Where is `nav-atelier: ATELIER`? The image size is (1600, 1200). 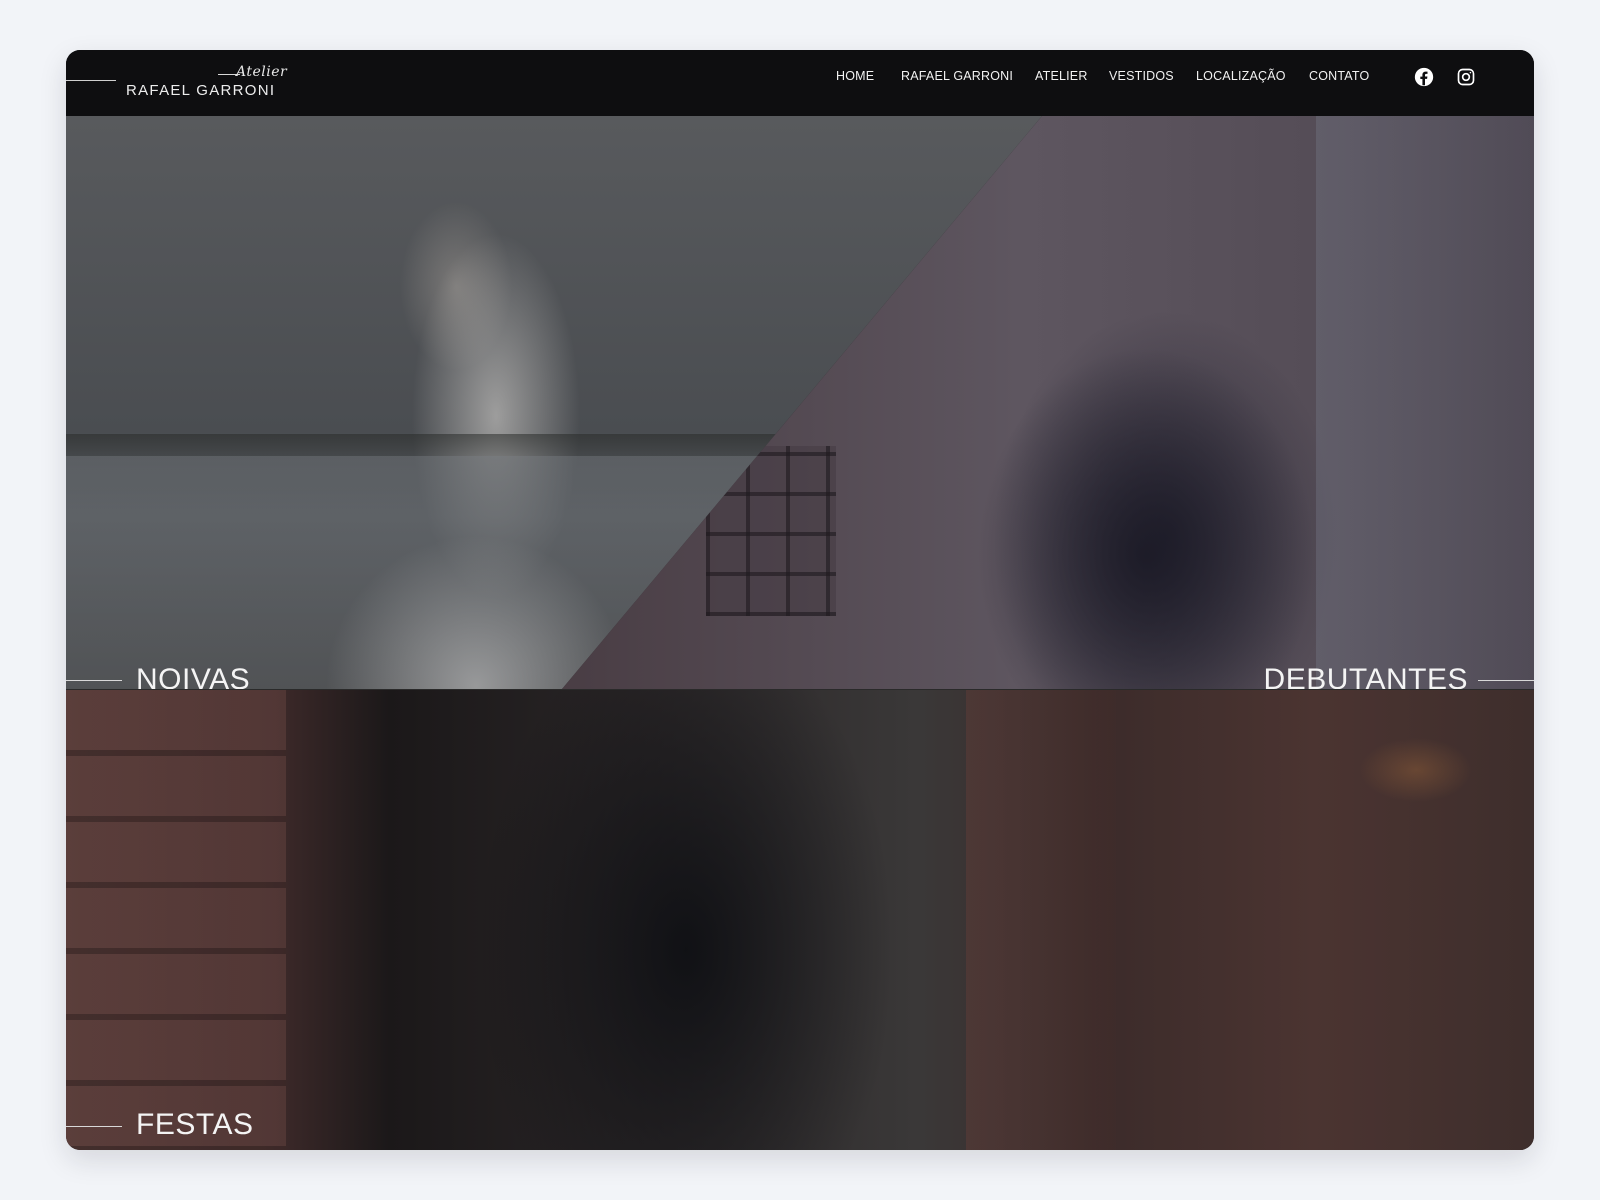
nav-atelier: ATELIER is located at coordinates (1061, 76).